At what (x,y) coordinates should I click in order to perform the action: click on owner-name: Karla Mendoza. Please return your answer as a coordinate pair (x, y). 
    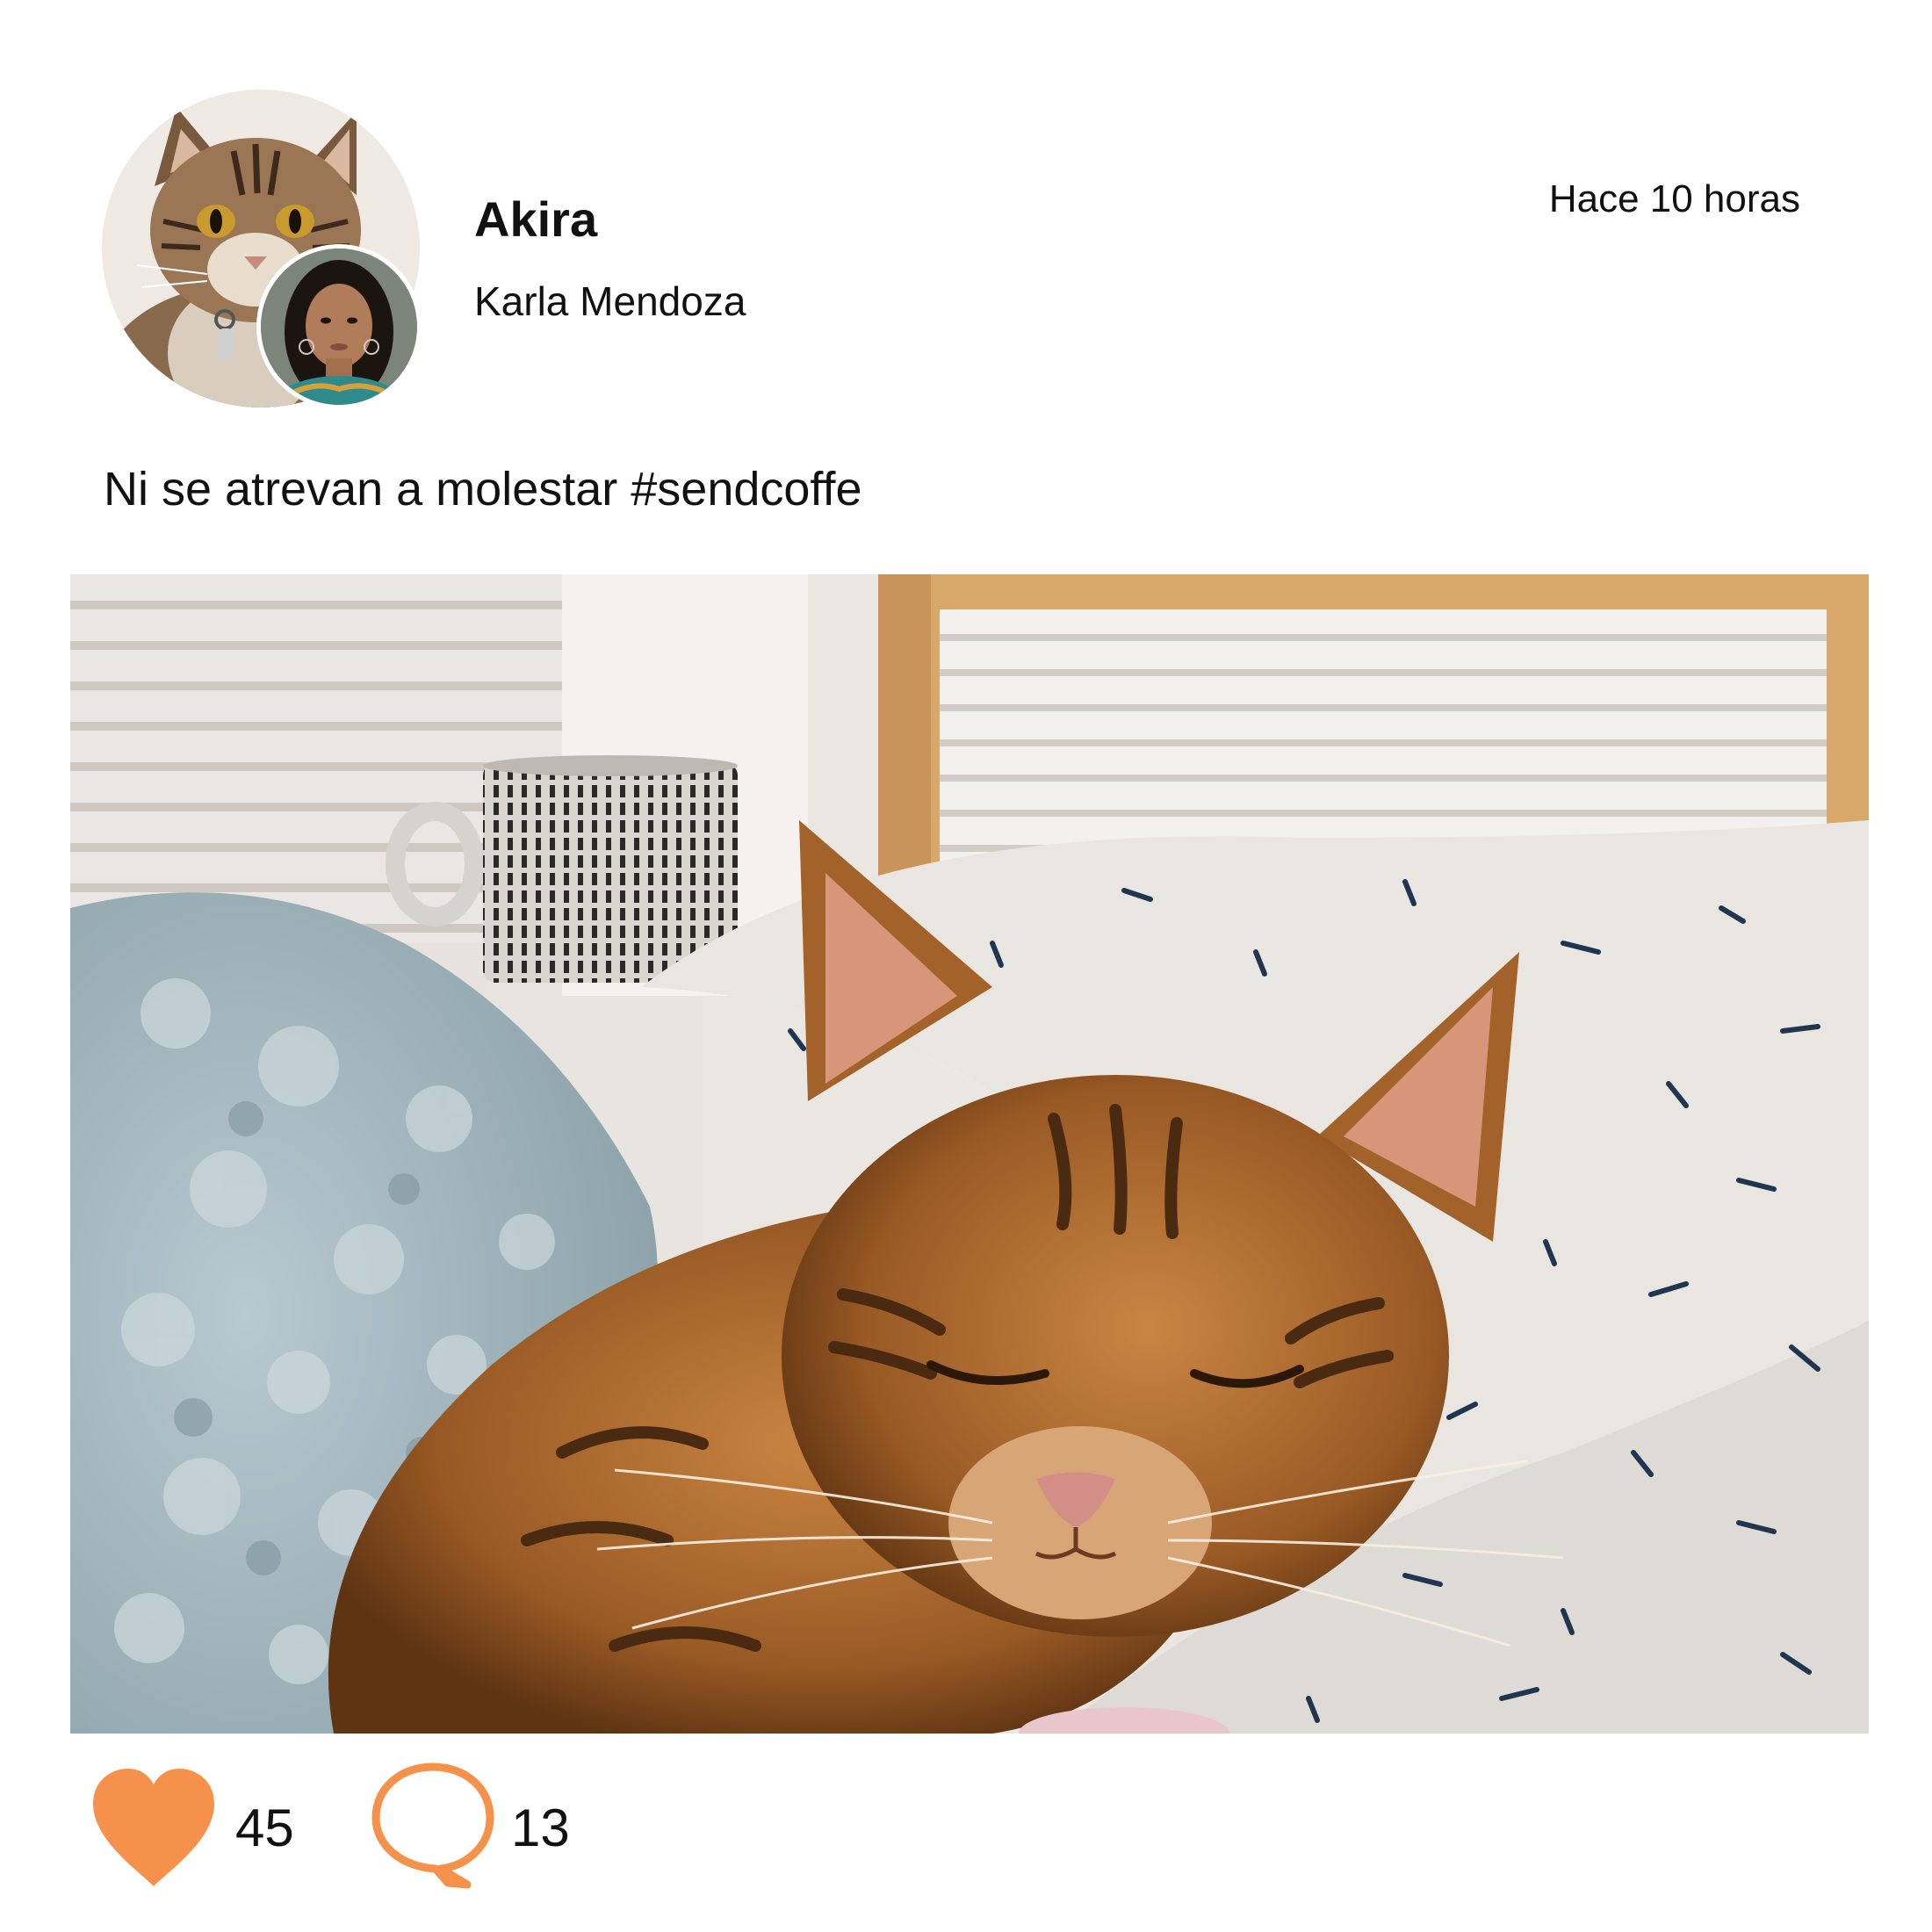
    Looking at the image, I should click on (610, 301).